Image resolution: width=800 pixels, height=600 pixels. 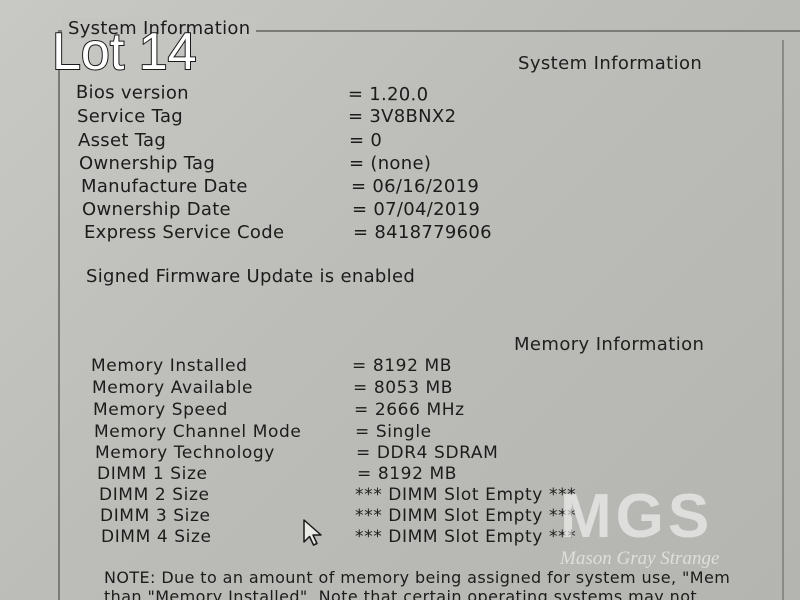 What do you see at coordinates (251, 276) in the screenshot?
I see `firmware-status: Signed Firmware Update is enabled` at bounding box center [251, 276].